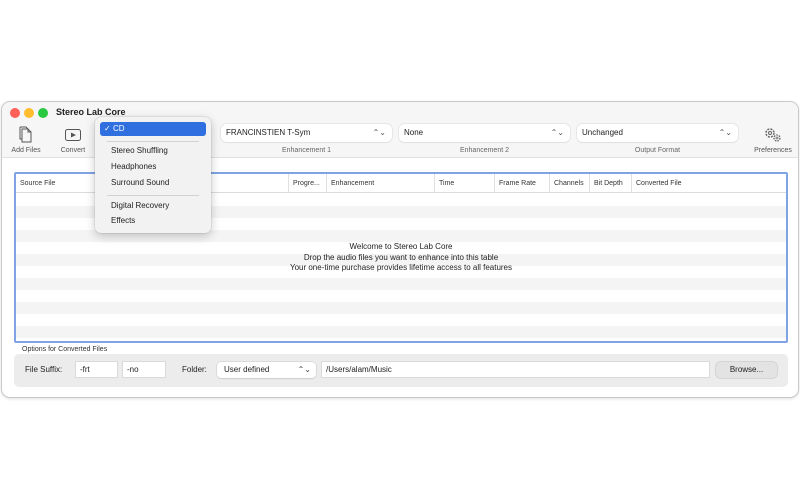 Image resolution: width=800 pixels, height=500 pixels. Describe the element at coordinates (153, 206) in the screenshot. I see `menu-item-digital-recovery: Digital Recovery` at that location.